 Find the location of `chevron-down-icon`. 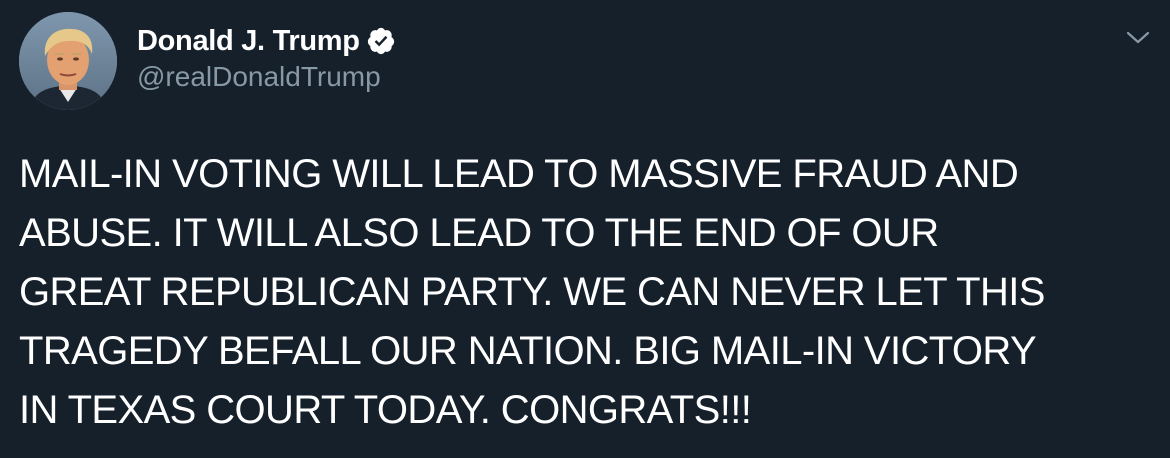

chevron-down-icon is located at coordinates (1138, 37).